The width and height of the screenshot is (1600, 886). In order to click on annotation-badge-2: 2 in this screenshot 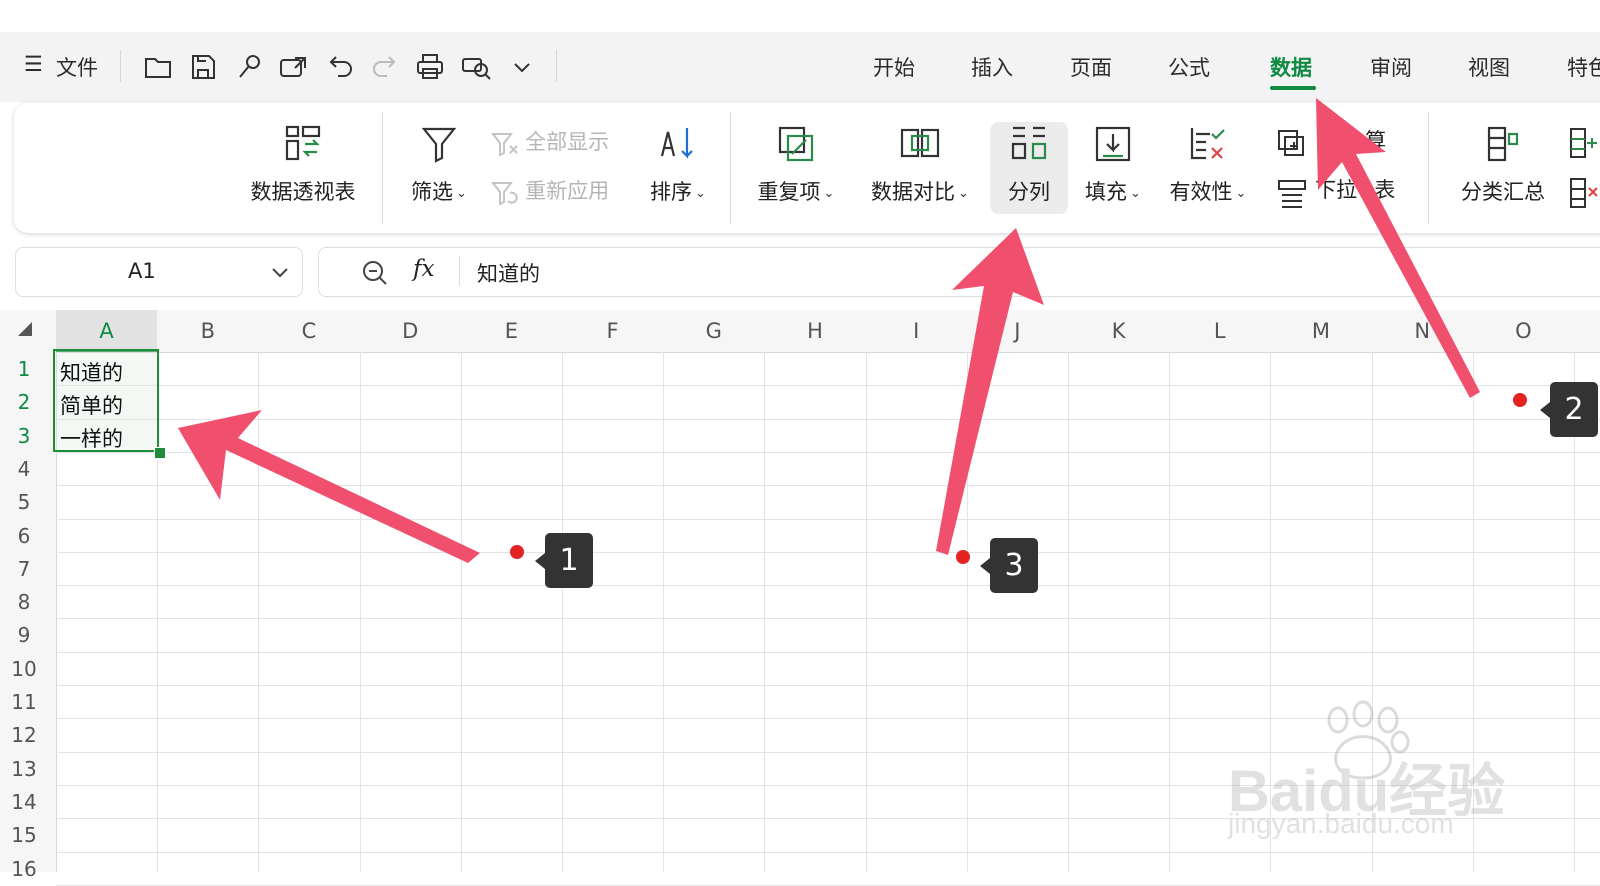, I will do `click(1569, 409)`.